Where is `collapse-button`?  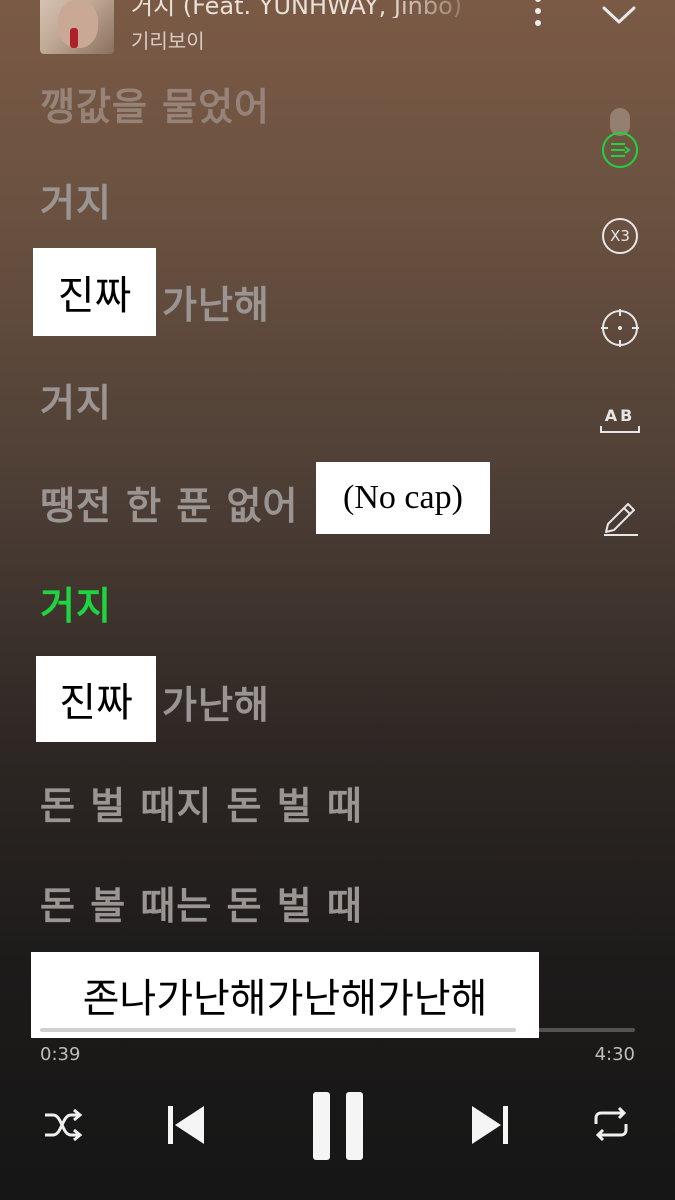 collapse-button is located at coordinates (619, 14).